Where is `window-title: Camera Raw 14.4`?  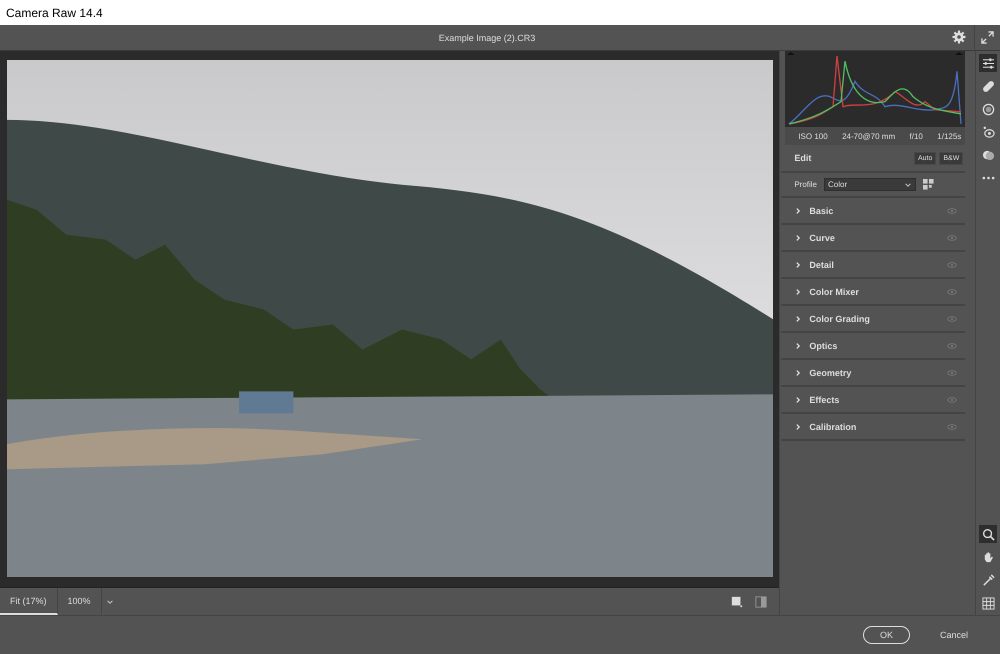 window-title: Camera Raw 14.4 is located at coordinates (54, 13).